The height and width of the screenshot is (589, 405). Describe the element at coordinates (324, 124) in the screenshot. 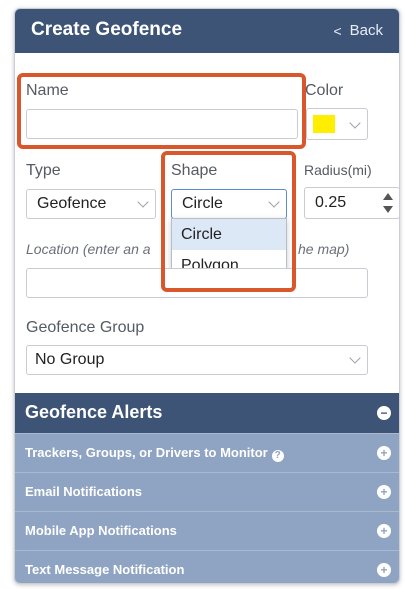

I see `color-swatch` at that location.